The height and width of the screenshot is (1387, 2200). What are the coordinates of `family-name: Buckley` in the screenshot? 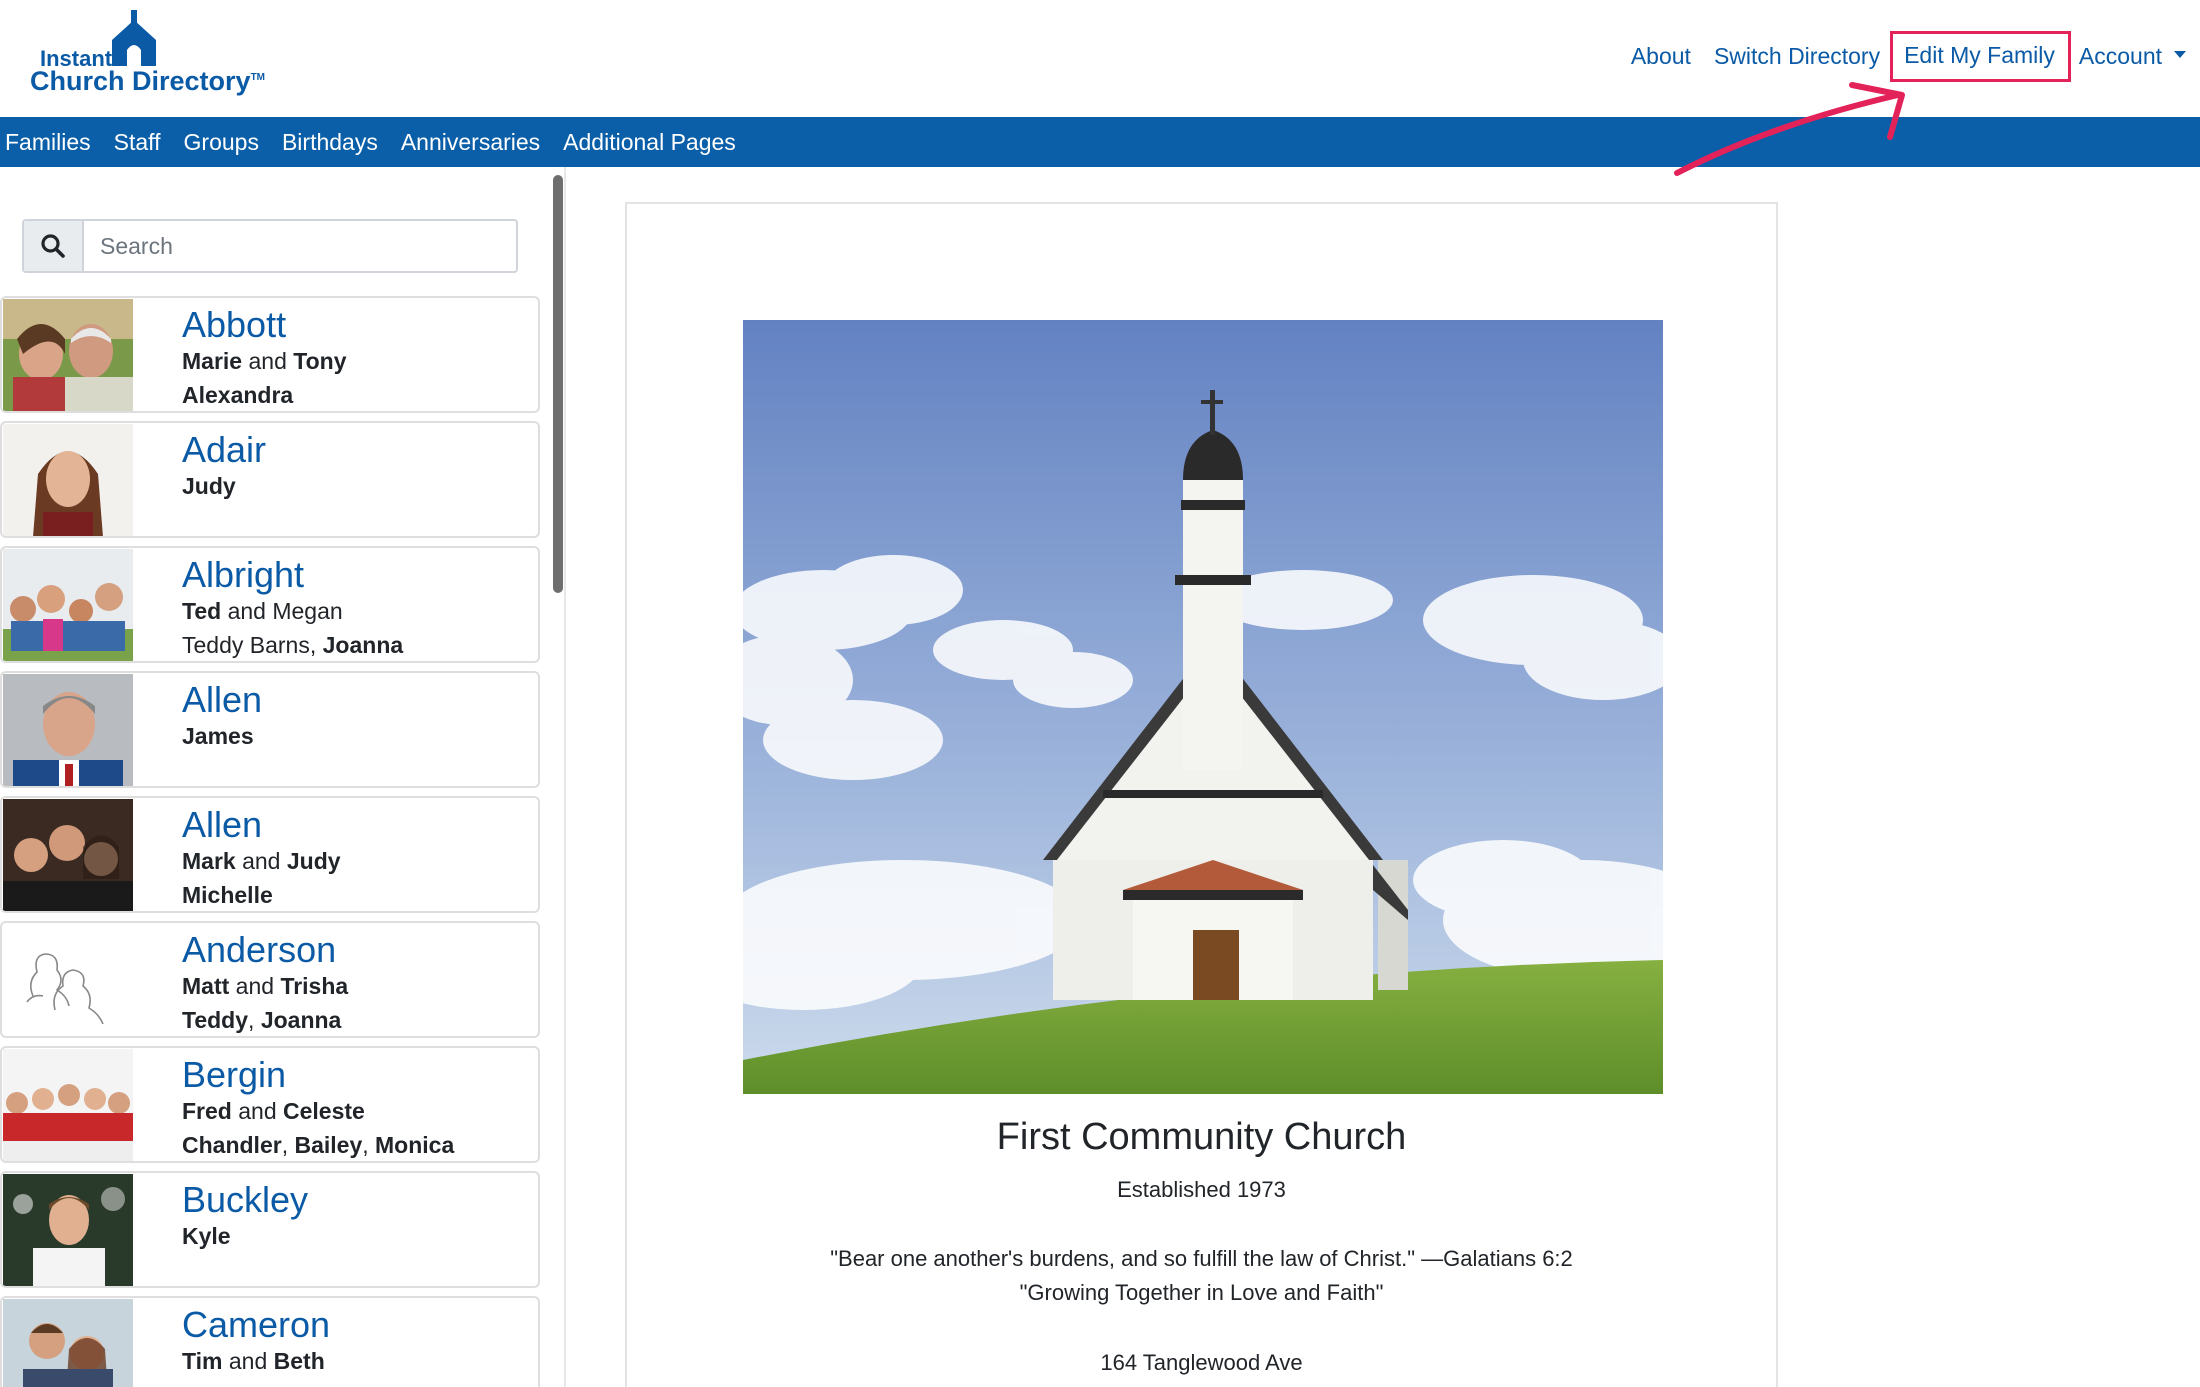 It's located at (245, 1199).